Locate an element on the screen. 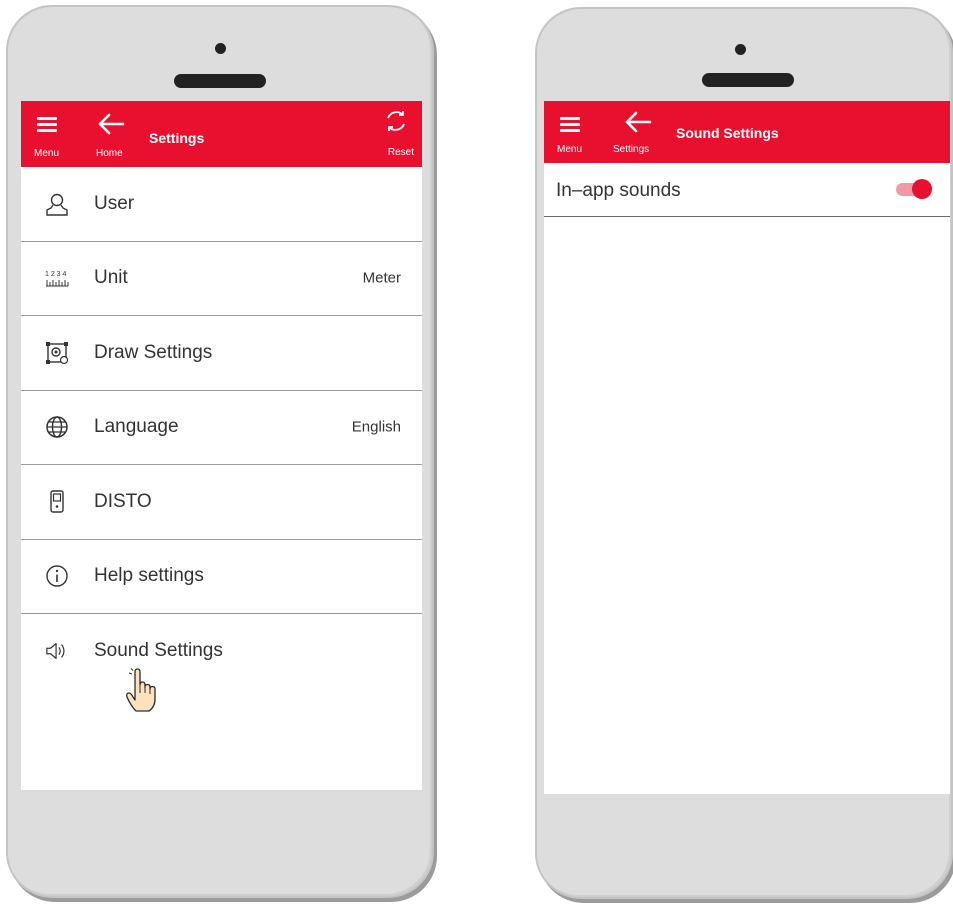 The height and width of the screenshot is (907, 953). settings-item-language: Language English is located at coordinates (221, 428).